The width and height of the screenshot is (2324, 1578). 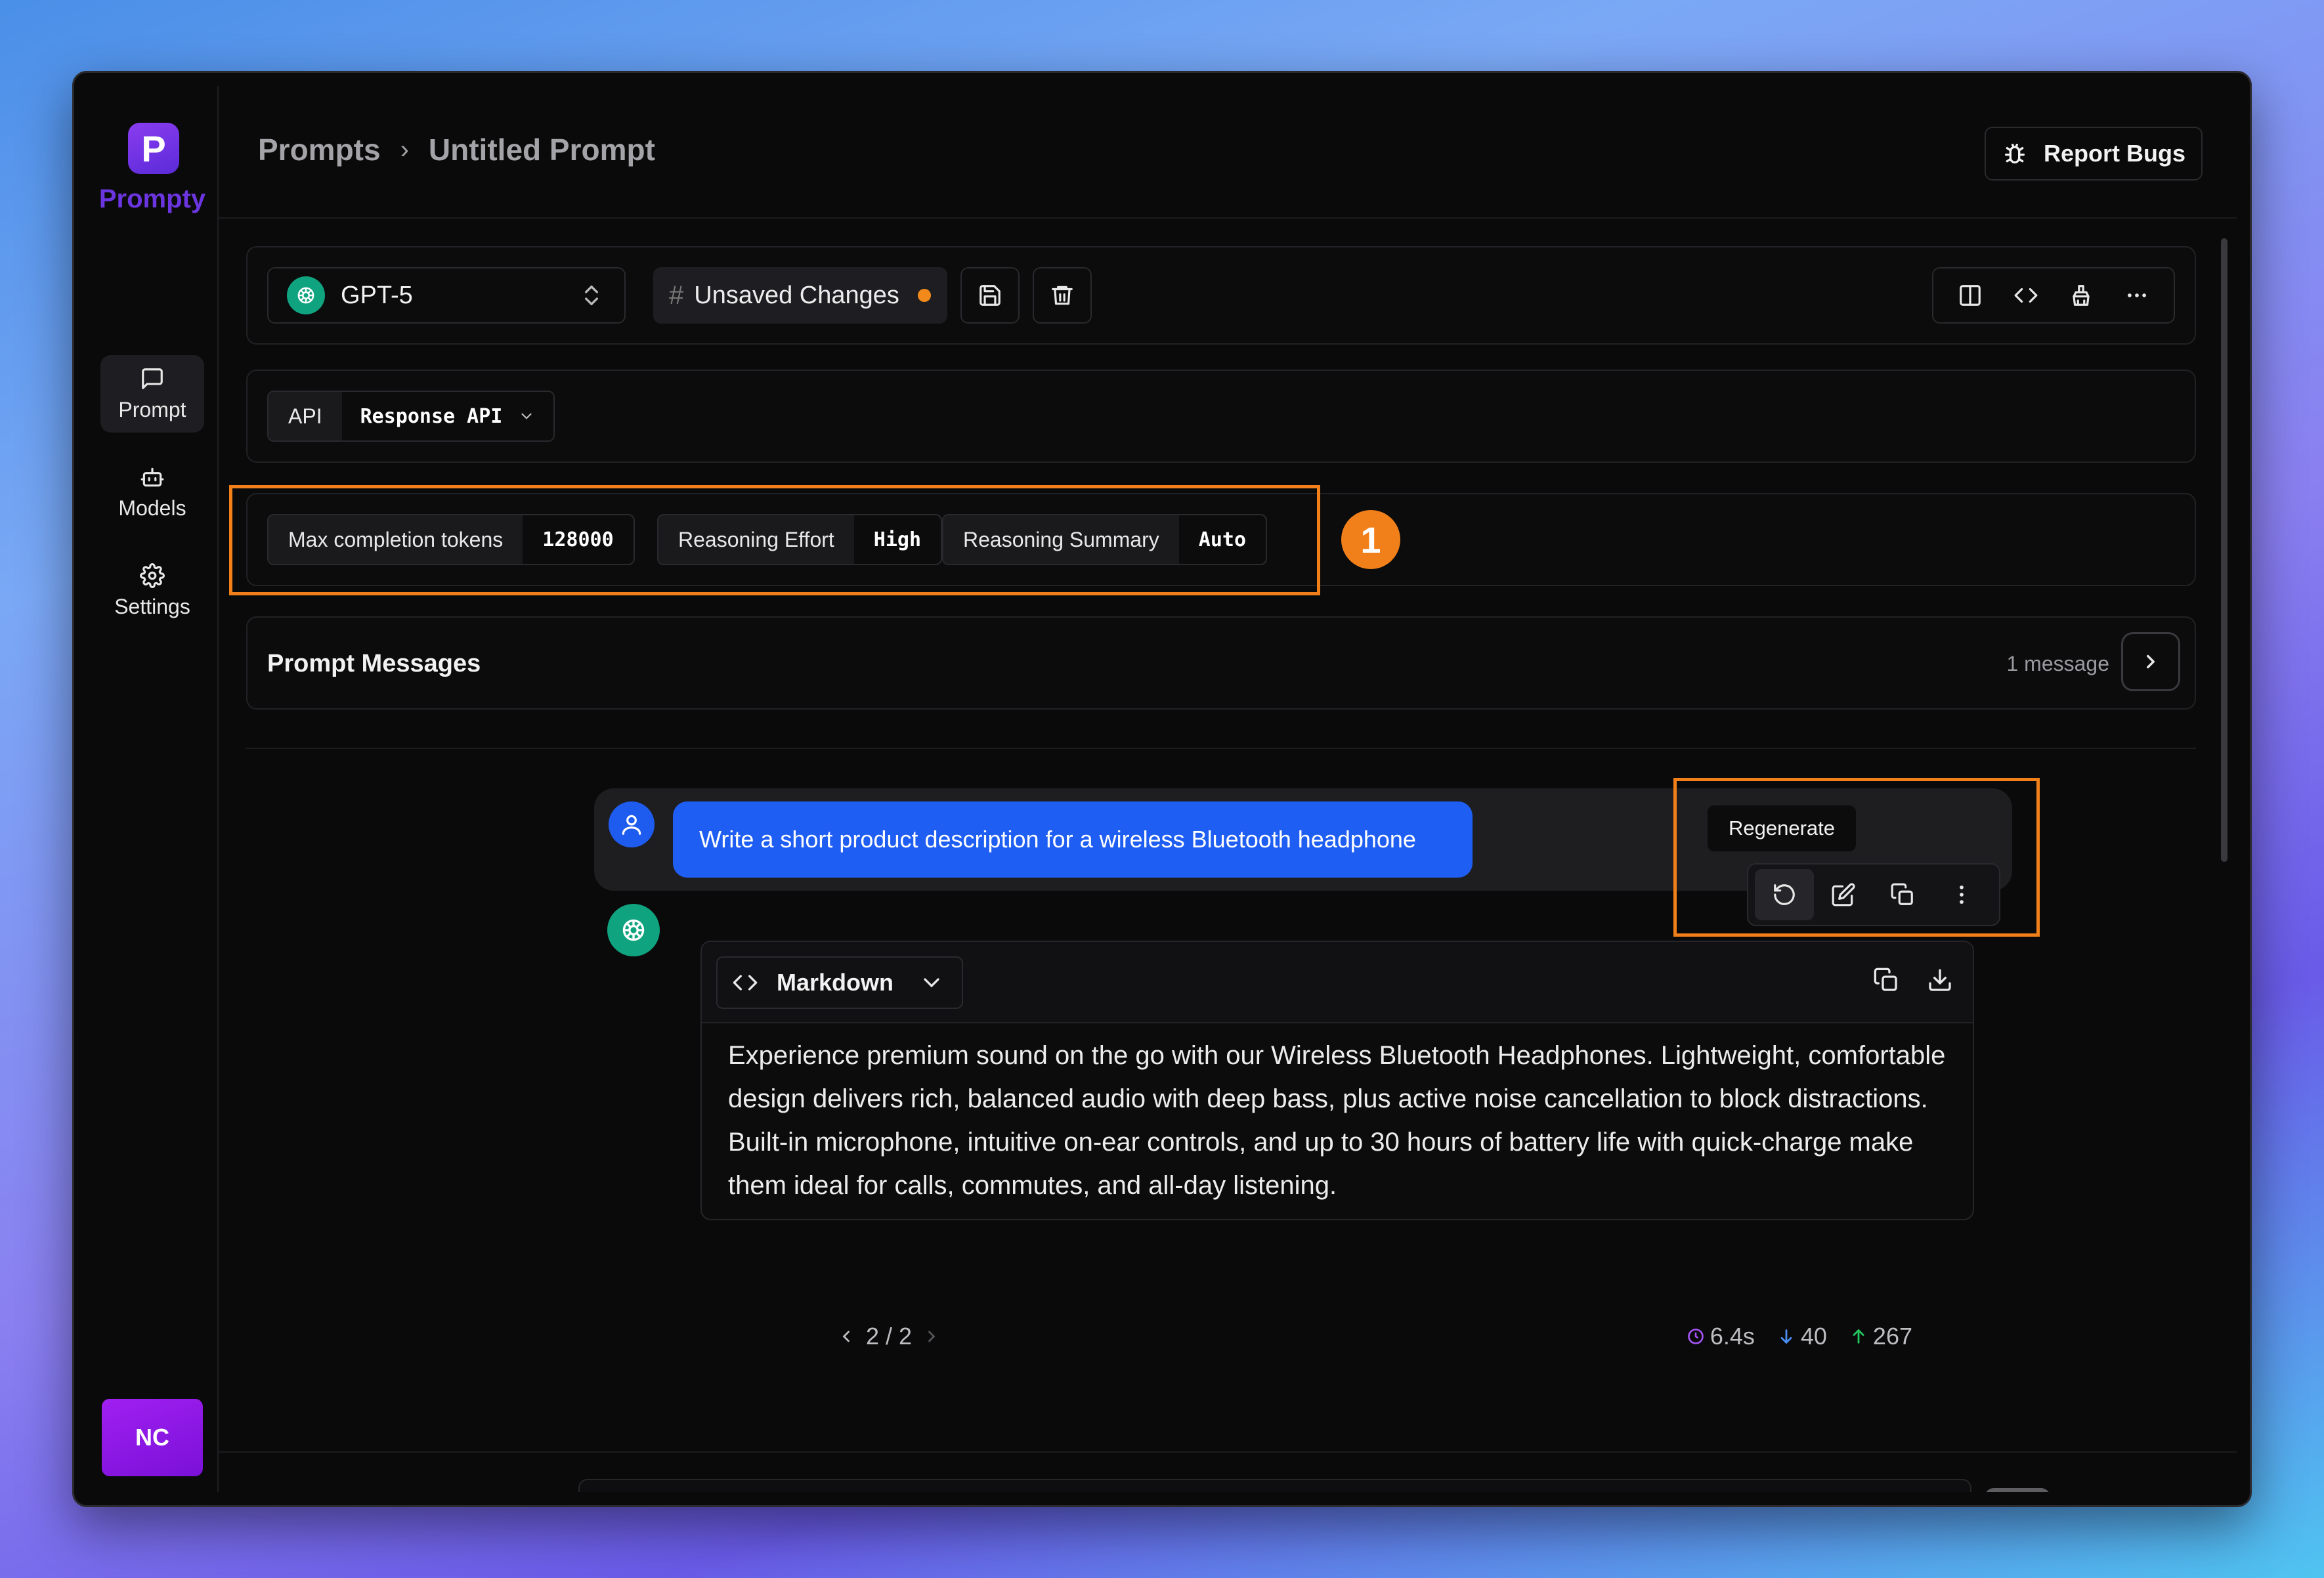 I want to click on report-bugs-label: Report Bugs, so click(x=2114, y=153).